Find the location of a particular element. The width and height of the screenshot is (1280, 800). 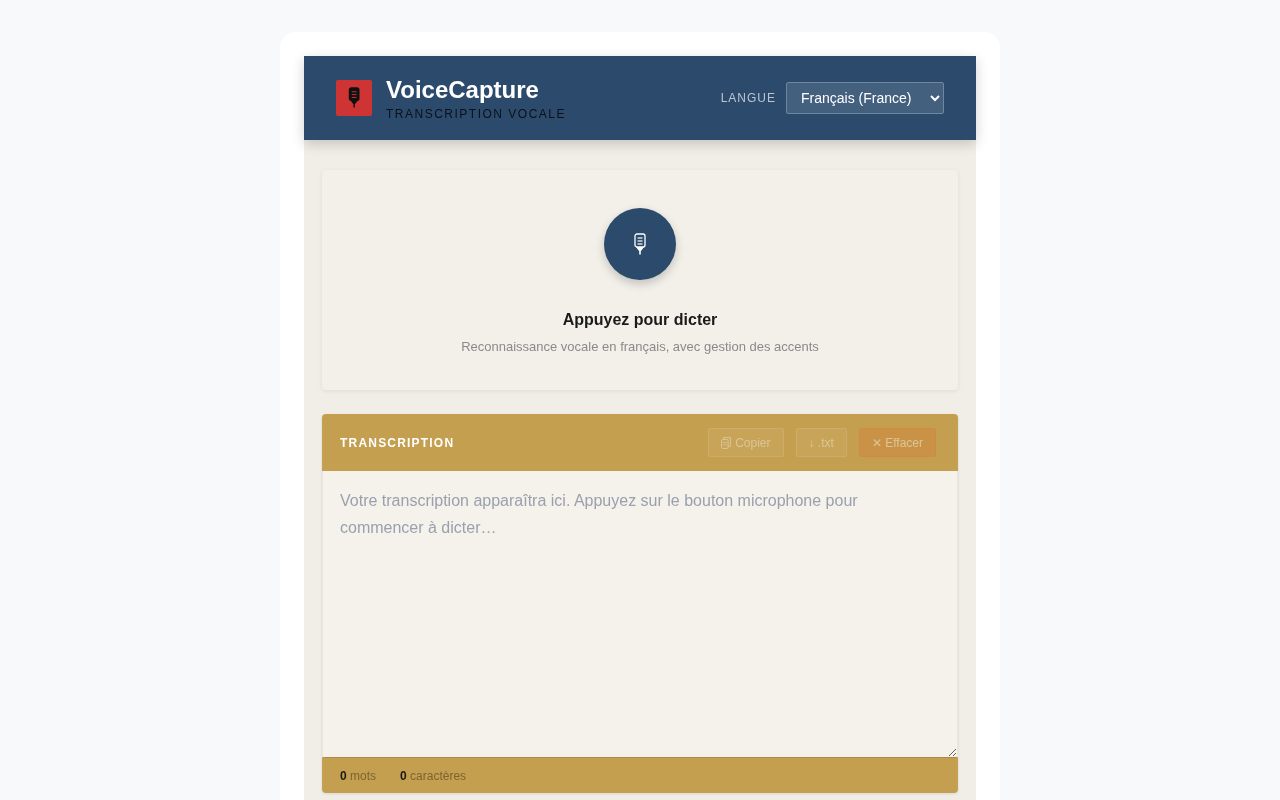

copy-icon is located at coordinates (726, 442).